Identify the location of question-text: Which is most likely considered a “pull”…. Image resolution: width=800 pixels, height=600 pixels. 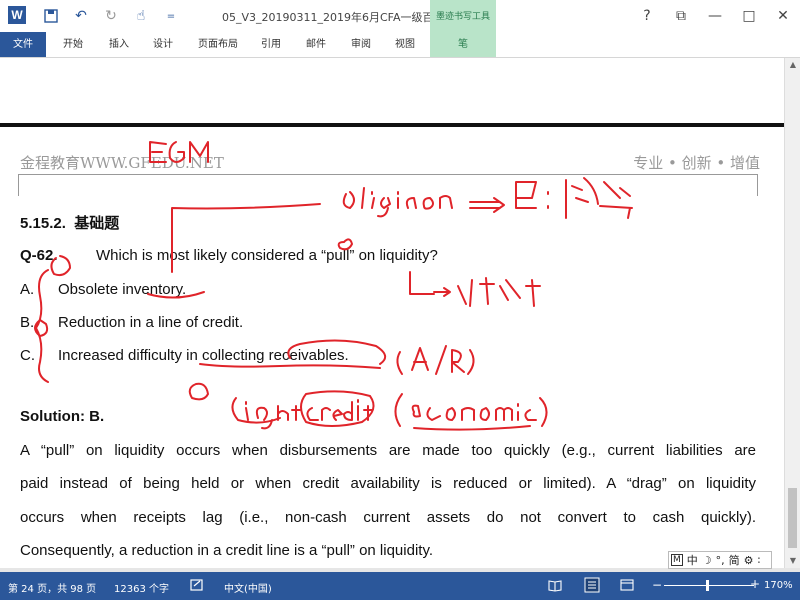
(267, 255).